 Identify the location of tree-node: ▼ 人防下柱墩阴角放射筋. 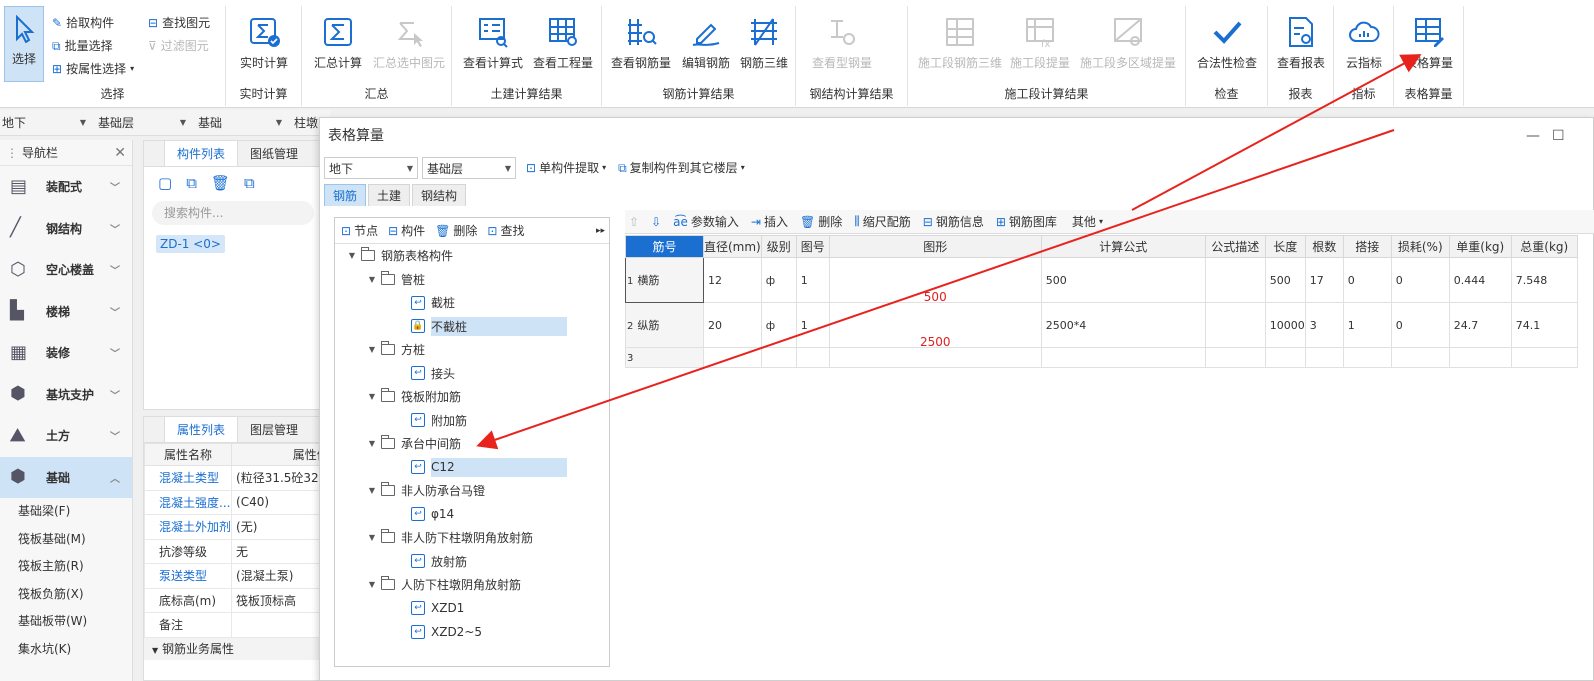
(472, 585).